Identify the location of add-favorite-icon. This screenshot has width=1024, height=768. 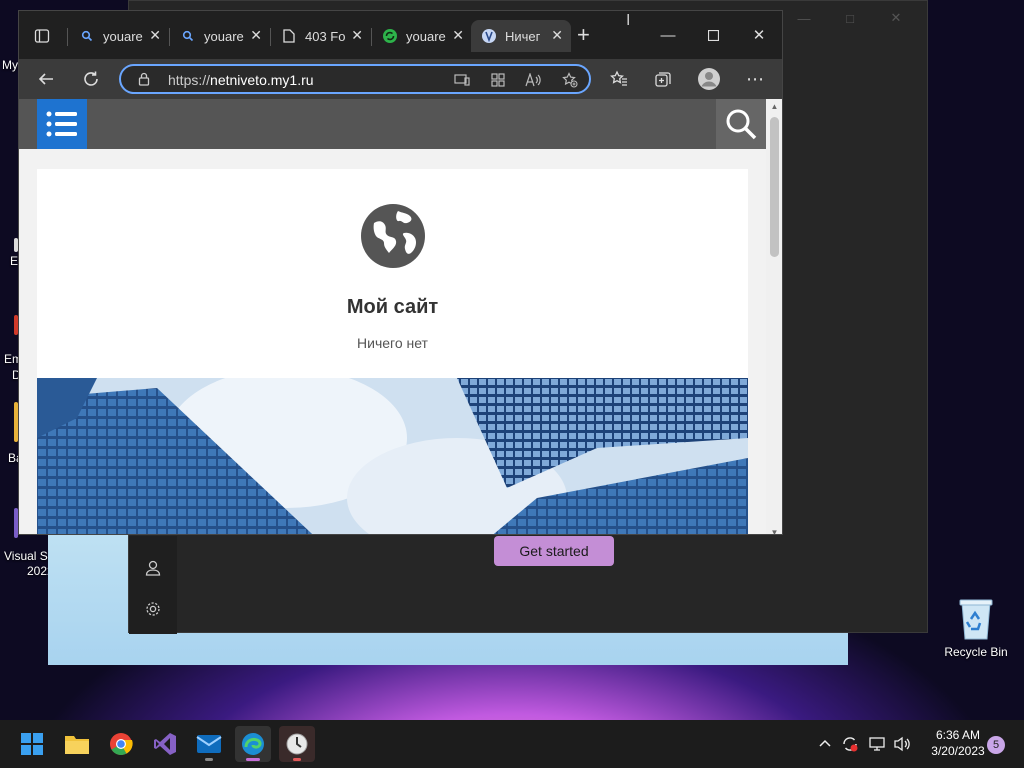
(570, 80).